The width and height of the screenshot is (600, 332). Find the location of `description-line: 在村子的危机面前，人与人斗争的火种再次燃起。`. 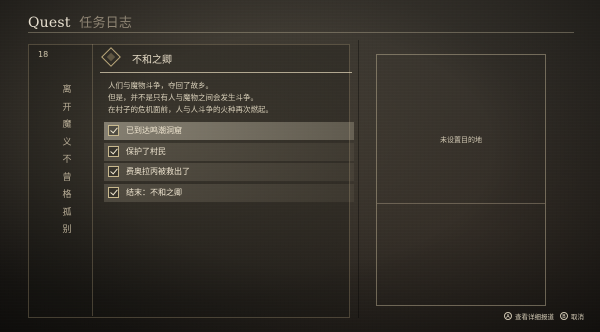

description-line: 在村子的危机面前，人与人斗争的火种再次燃起。 is located at coordinates (190, 109).